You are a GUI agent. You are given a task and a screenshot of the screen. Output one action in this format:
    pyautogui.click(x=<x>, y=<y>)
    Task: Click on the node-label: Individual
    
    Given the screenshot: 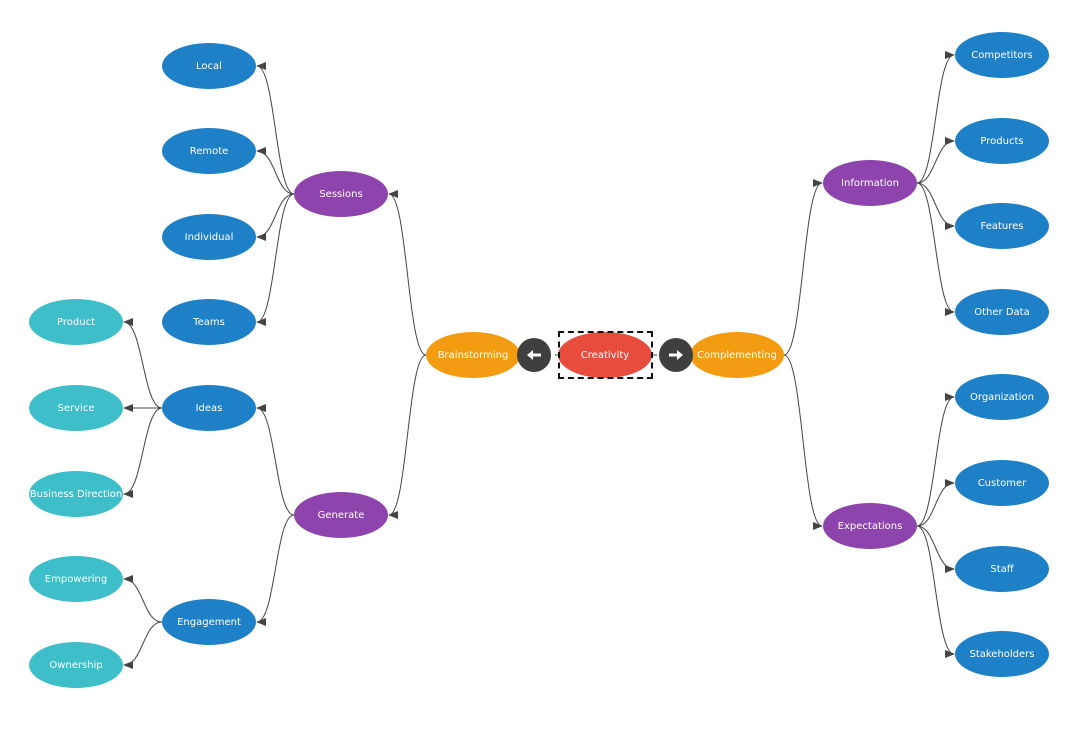 What is the action you would take?
    pyautogui.click(x=209, y=237)
    